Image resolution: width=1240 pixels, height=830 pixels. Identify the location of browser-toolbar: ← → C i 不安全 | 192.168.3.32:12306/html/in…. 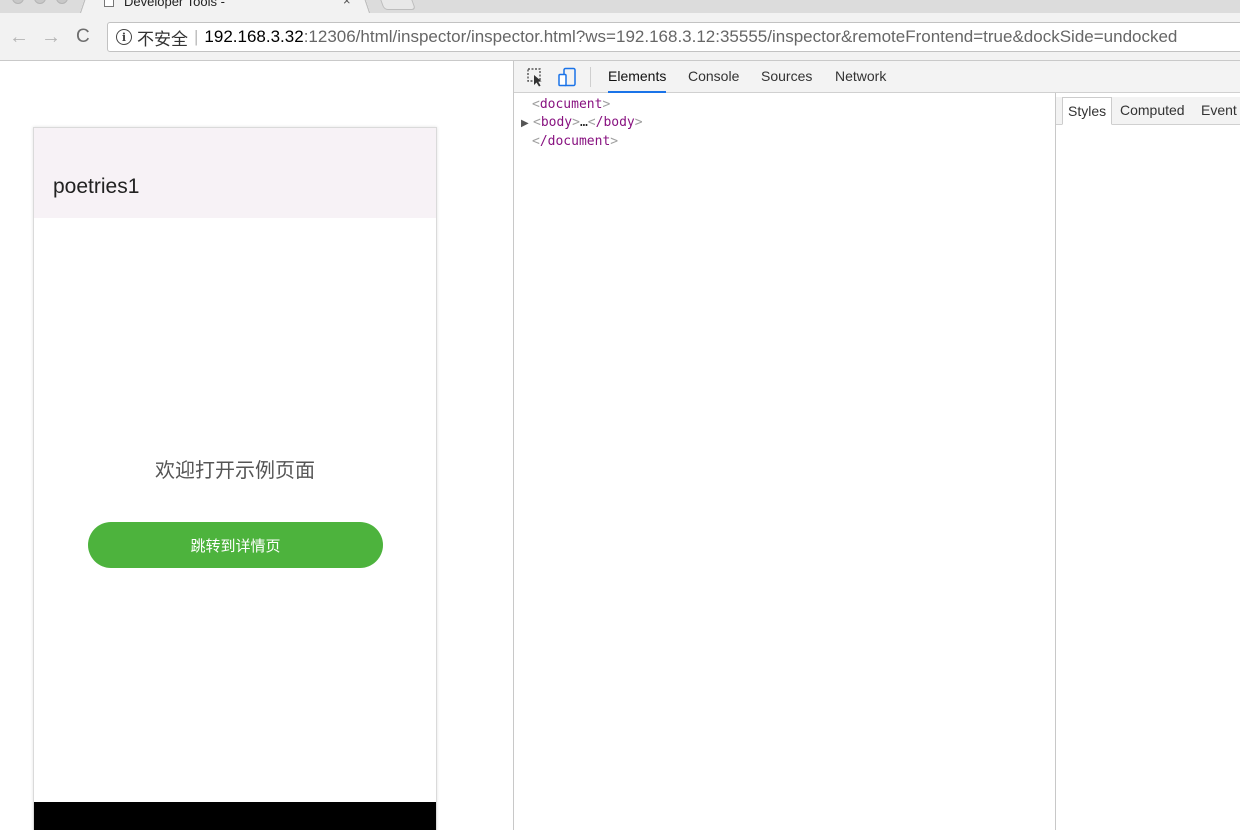
(620, 37).